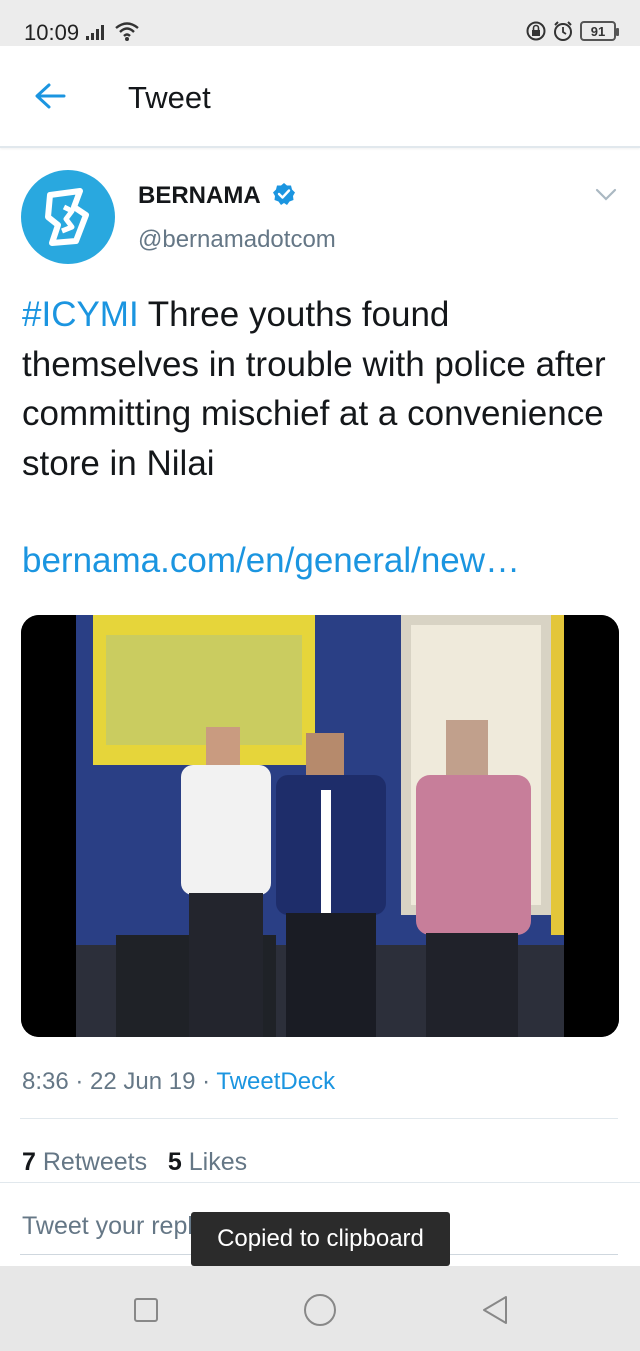 The image size is (640, 1351). What do you see at coordinates (175, 1162) in the screenshot?
I see `likes-count: 5` at bounding box center [175, 1162].